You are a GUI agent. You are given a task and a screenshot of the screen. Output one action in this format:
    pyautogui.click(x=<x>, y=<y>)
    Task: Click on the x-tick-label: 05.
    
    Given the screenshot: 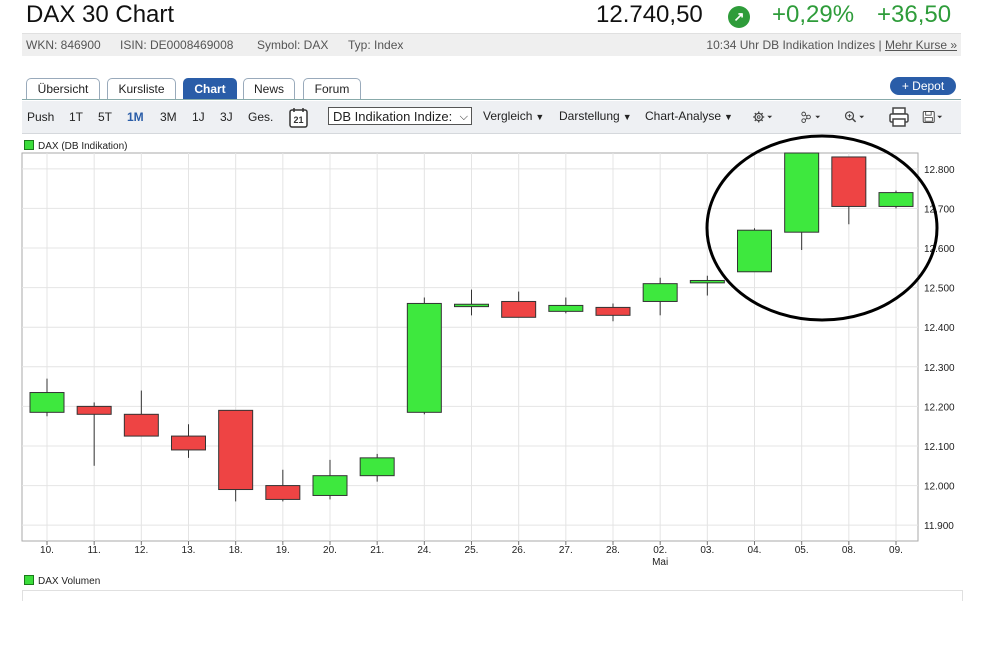 What is the action you would take?
    pyautogui.click(x=802, y=550)
    